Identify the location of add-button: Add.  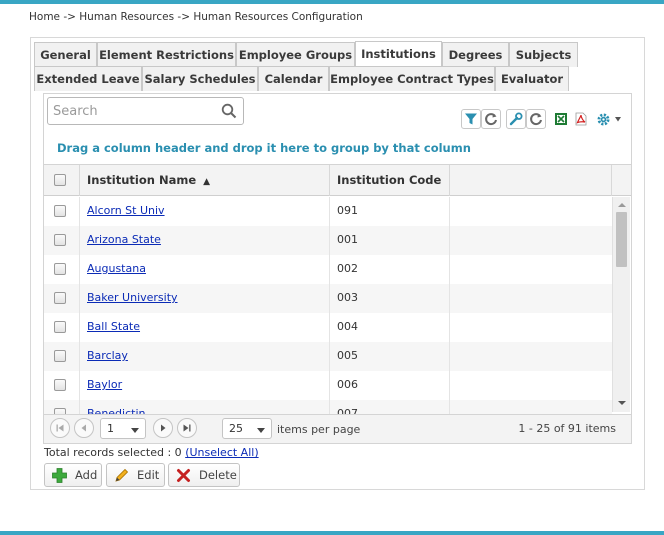
(73, 475).